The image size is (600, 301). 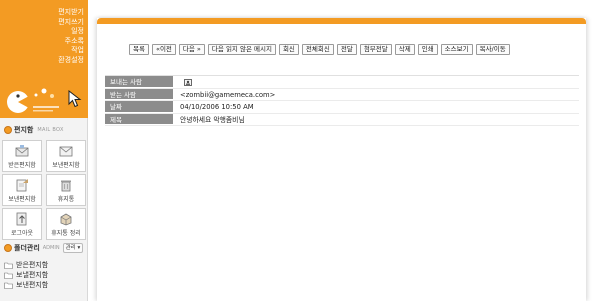 I want to click on copy-move-button: 복사/이동, so click(x=492, y=49).